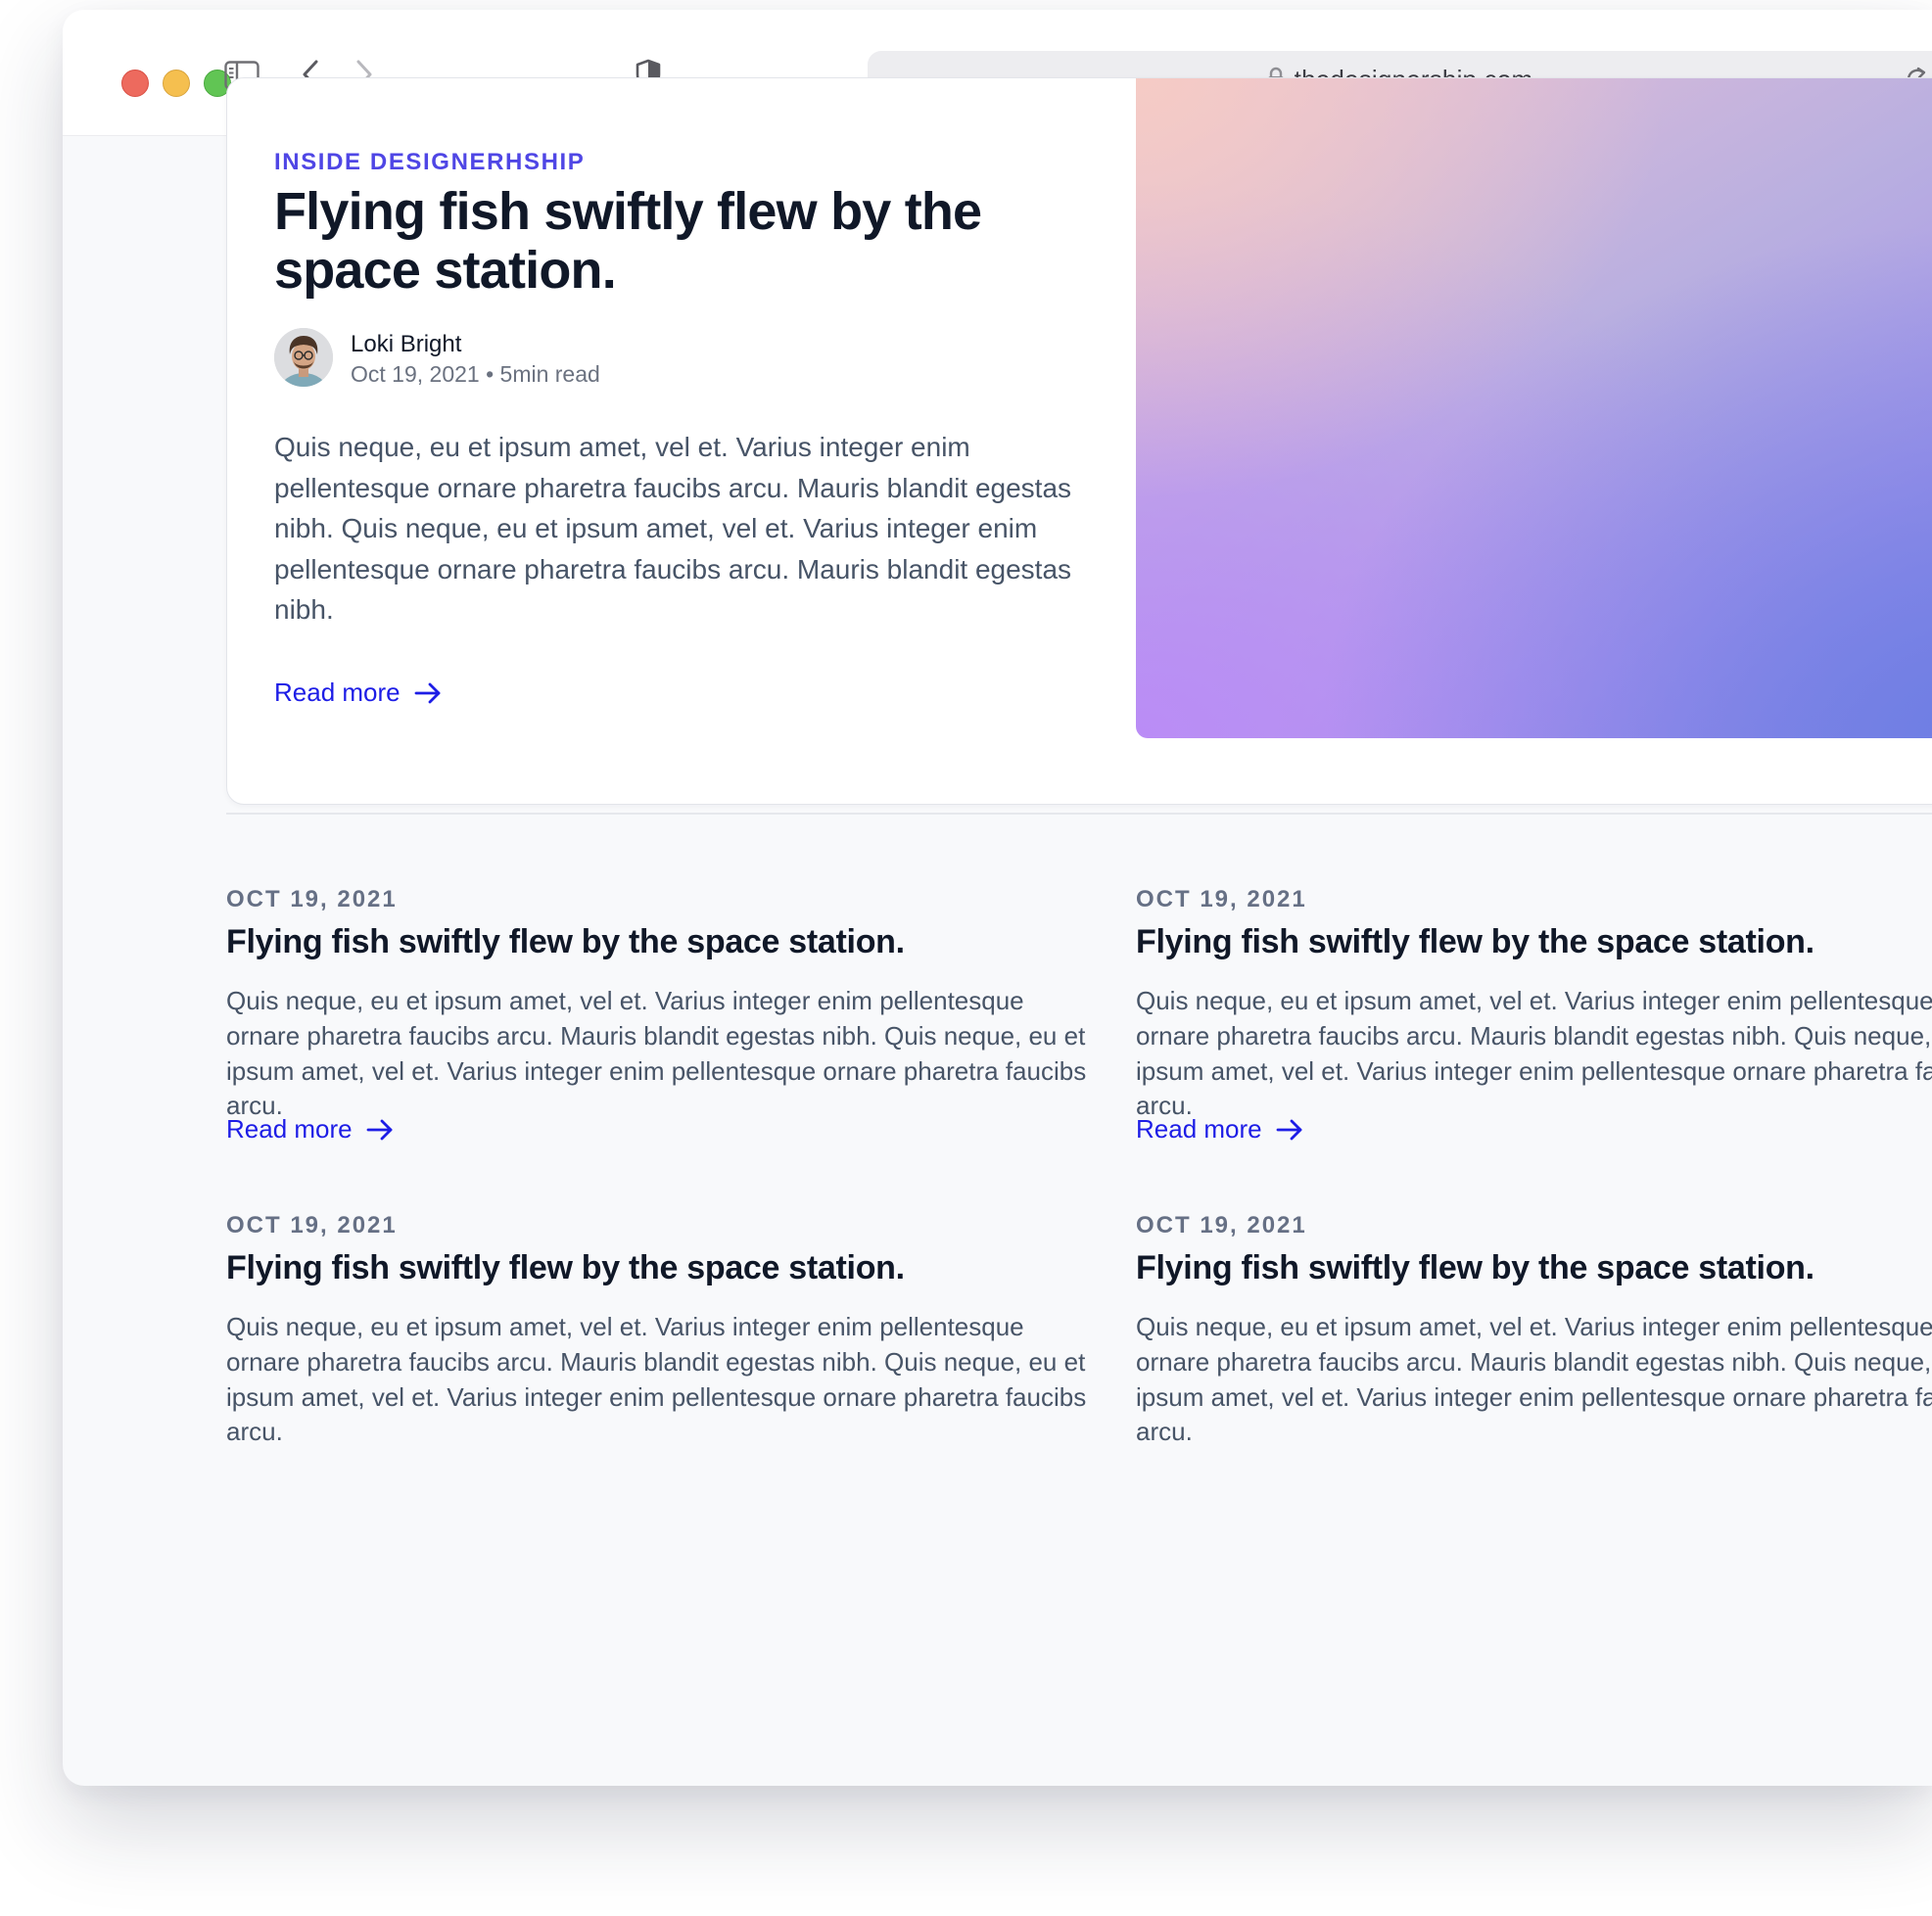 The height and width of the screenshot is (1916, 1932). Describe the element at coordinates (1079, 814) in the screenshot. I see `section-divider` at that location.